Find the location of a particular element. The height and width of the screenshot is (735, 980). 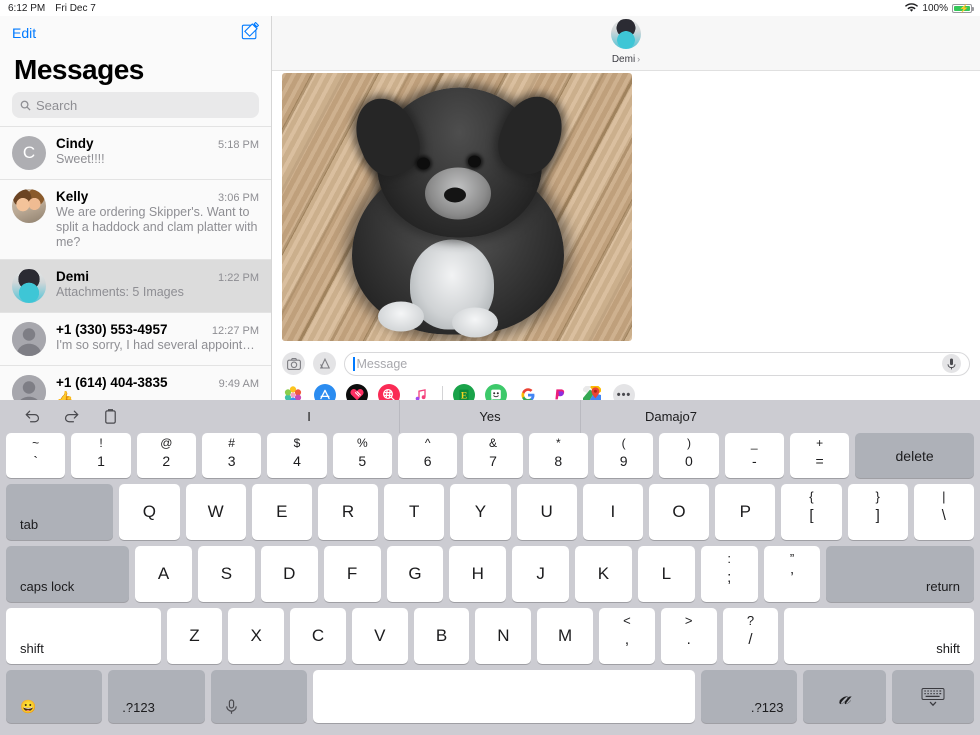

conversation-time: 3:06 PM is located at coordinates (238, 198).